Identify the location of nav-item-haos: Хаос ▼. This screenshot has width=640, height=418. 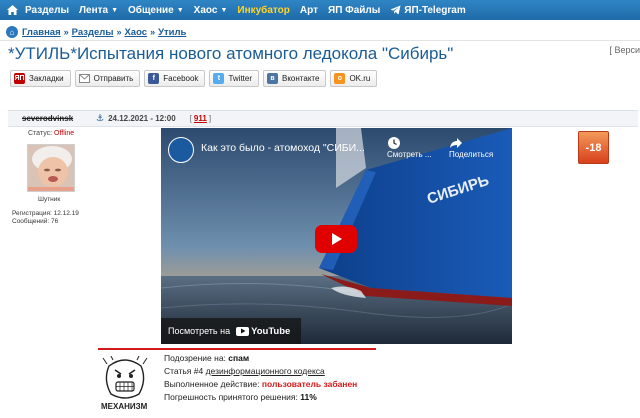
(211, 10).